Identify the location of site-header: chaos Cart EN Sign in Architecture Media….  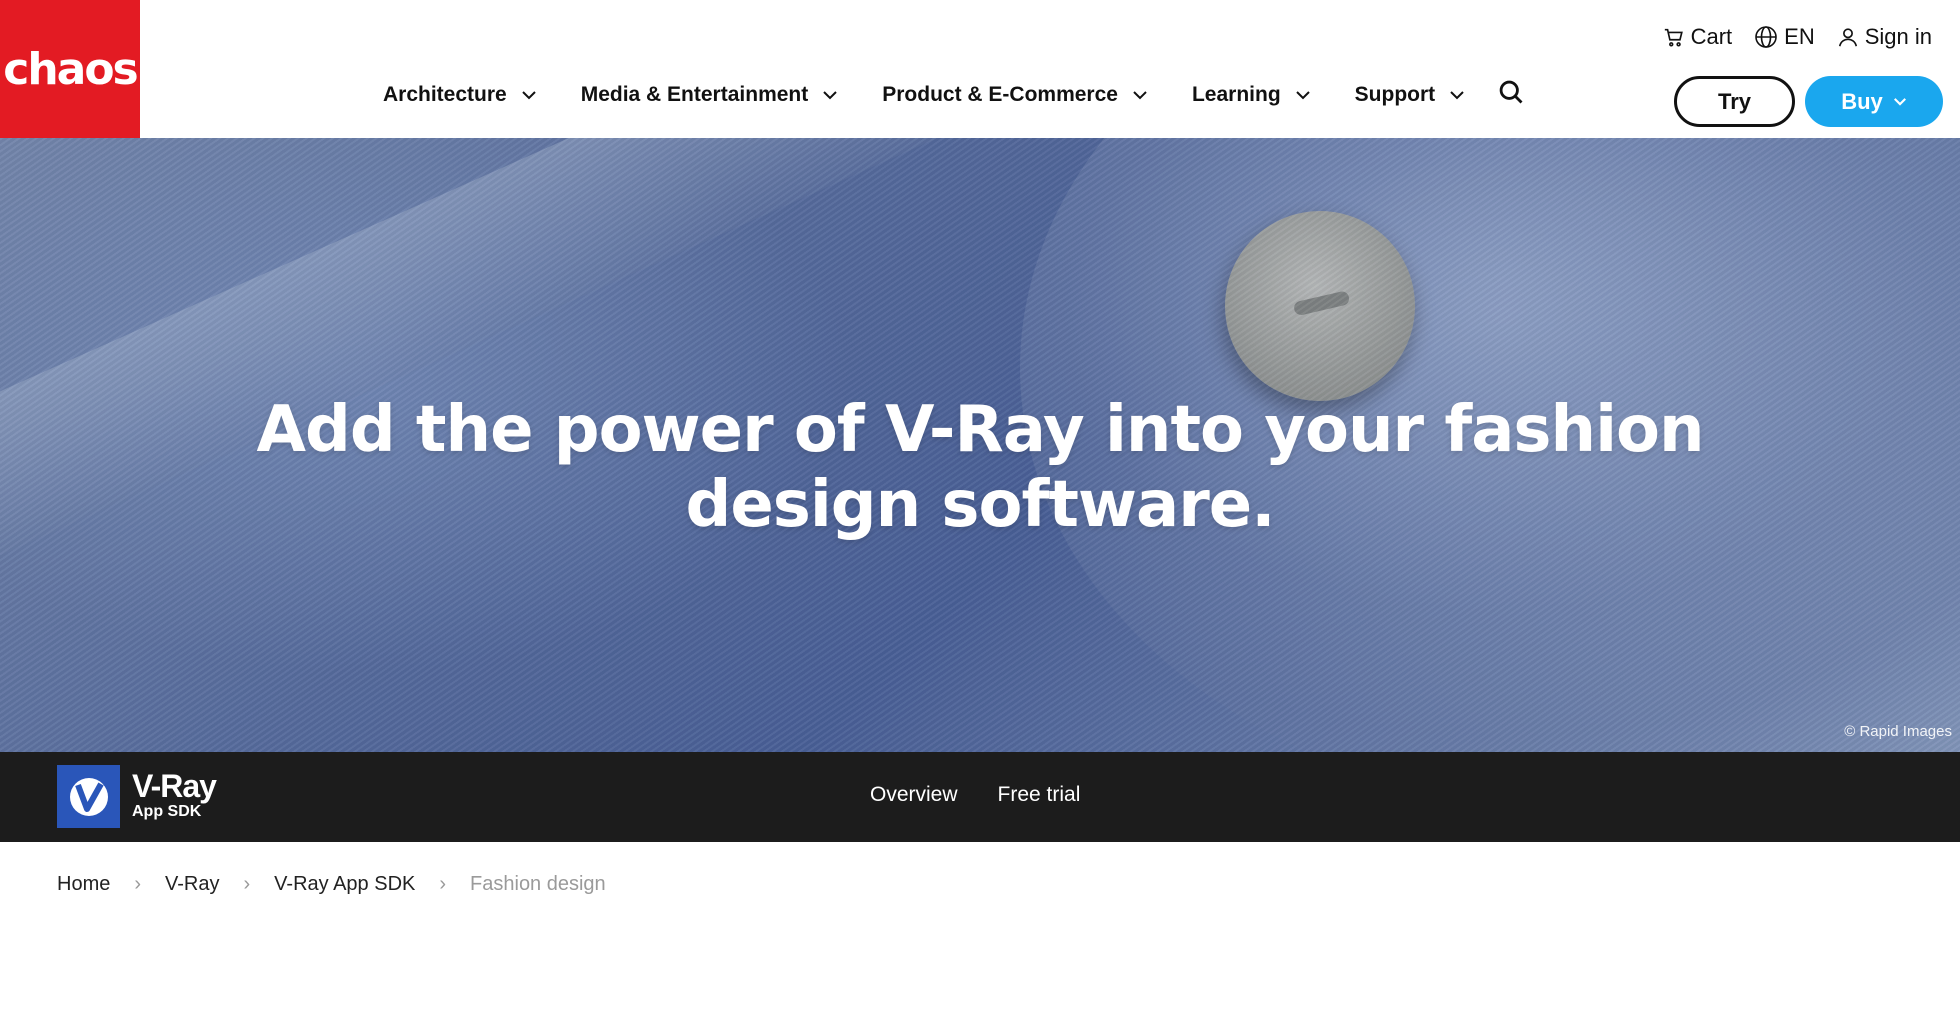
(980, 69).